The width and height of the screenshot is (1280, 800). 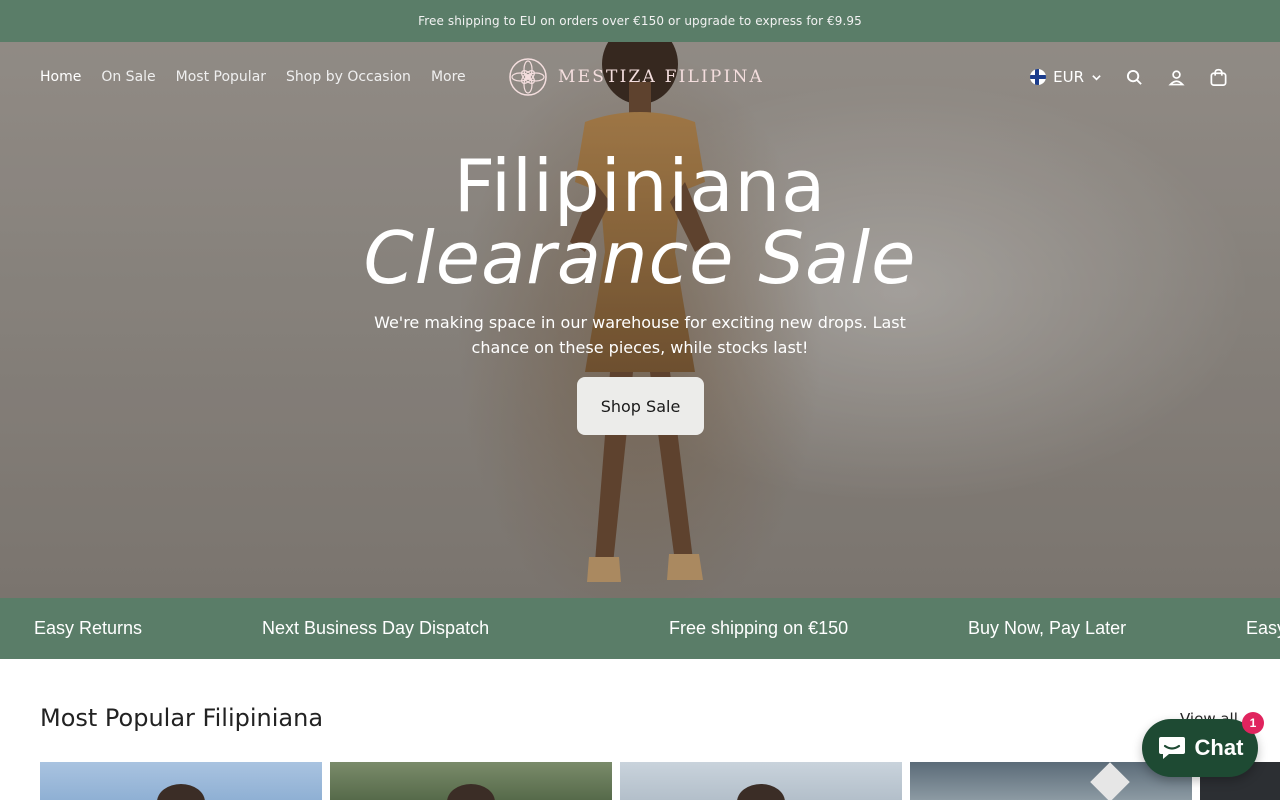 What do you see at coordinates (1253, 723) in the screenshot?
I see `chat-notification-badge: 1` at bounding box center [1253, 723].